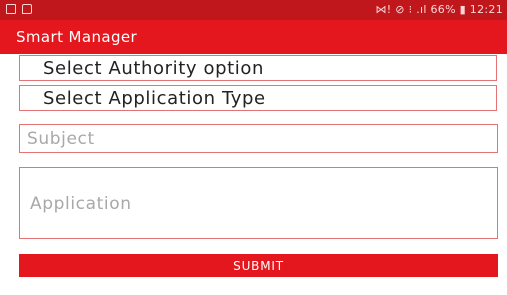 The height and width of the screenshot is (295, 507). I want to click on app-title: Smart Manager, so click(77, 37).